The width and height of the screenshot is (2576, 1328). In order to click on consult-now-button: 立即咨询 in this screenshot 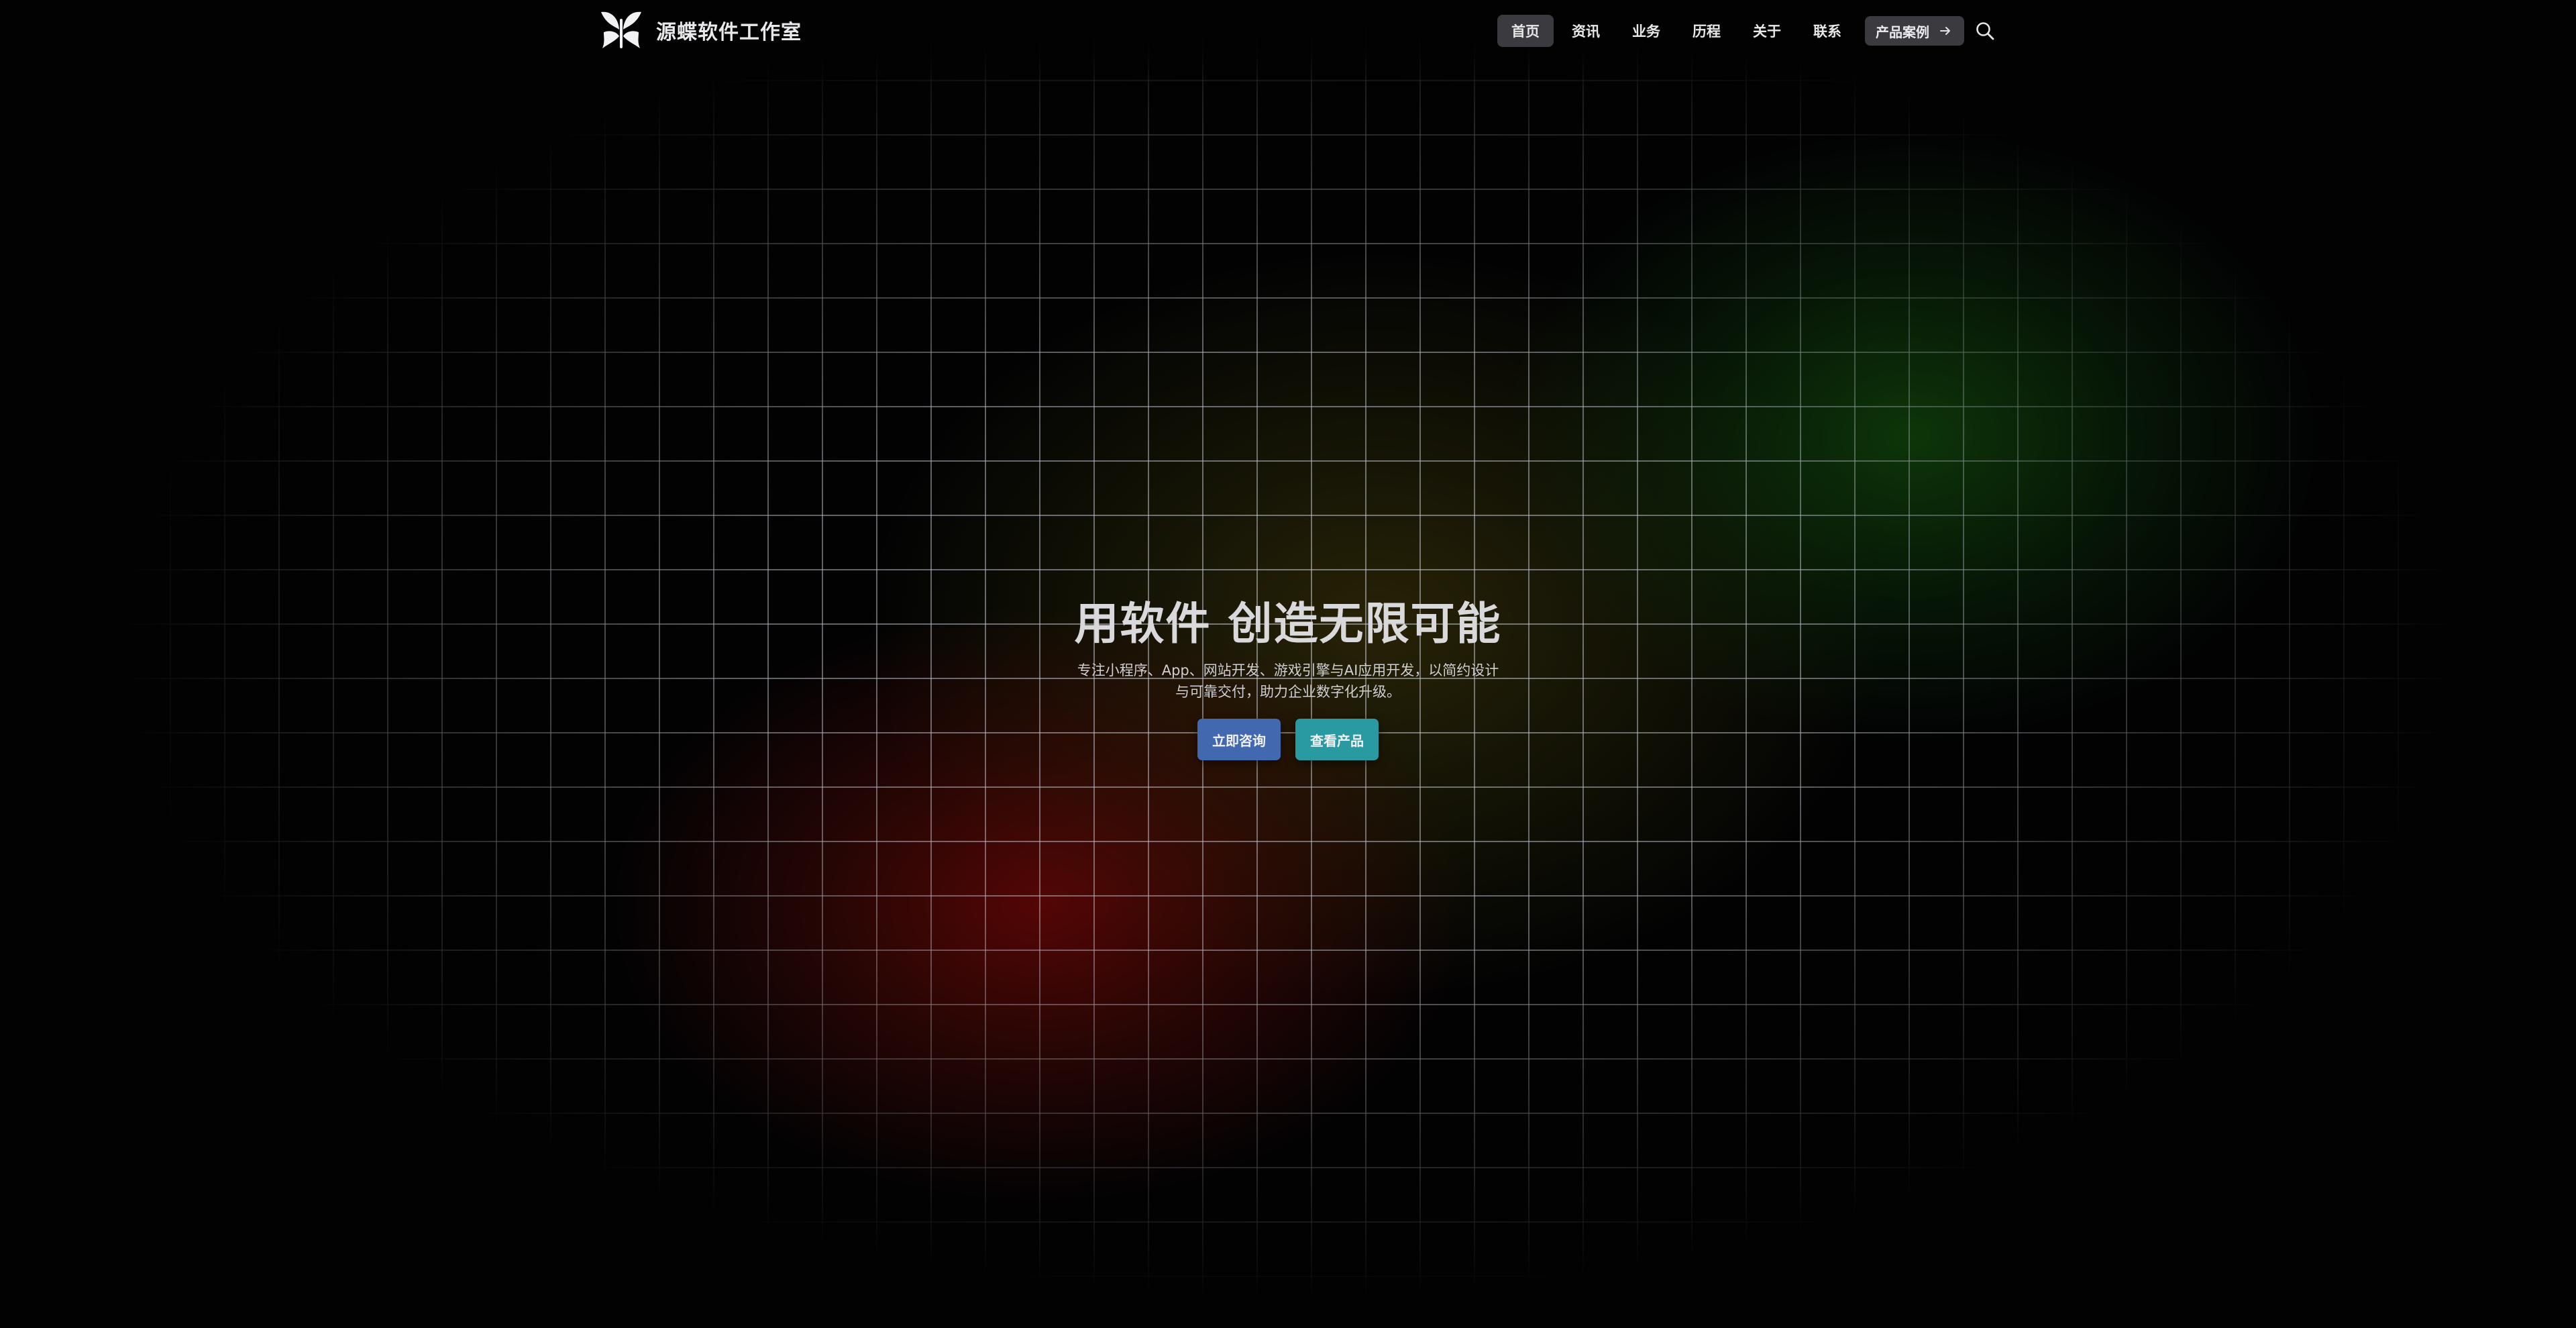, I will do `click(1239, 740)`.